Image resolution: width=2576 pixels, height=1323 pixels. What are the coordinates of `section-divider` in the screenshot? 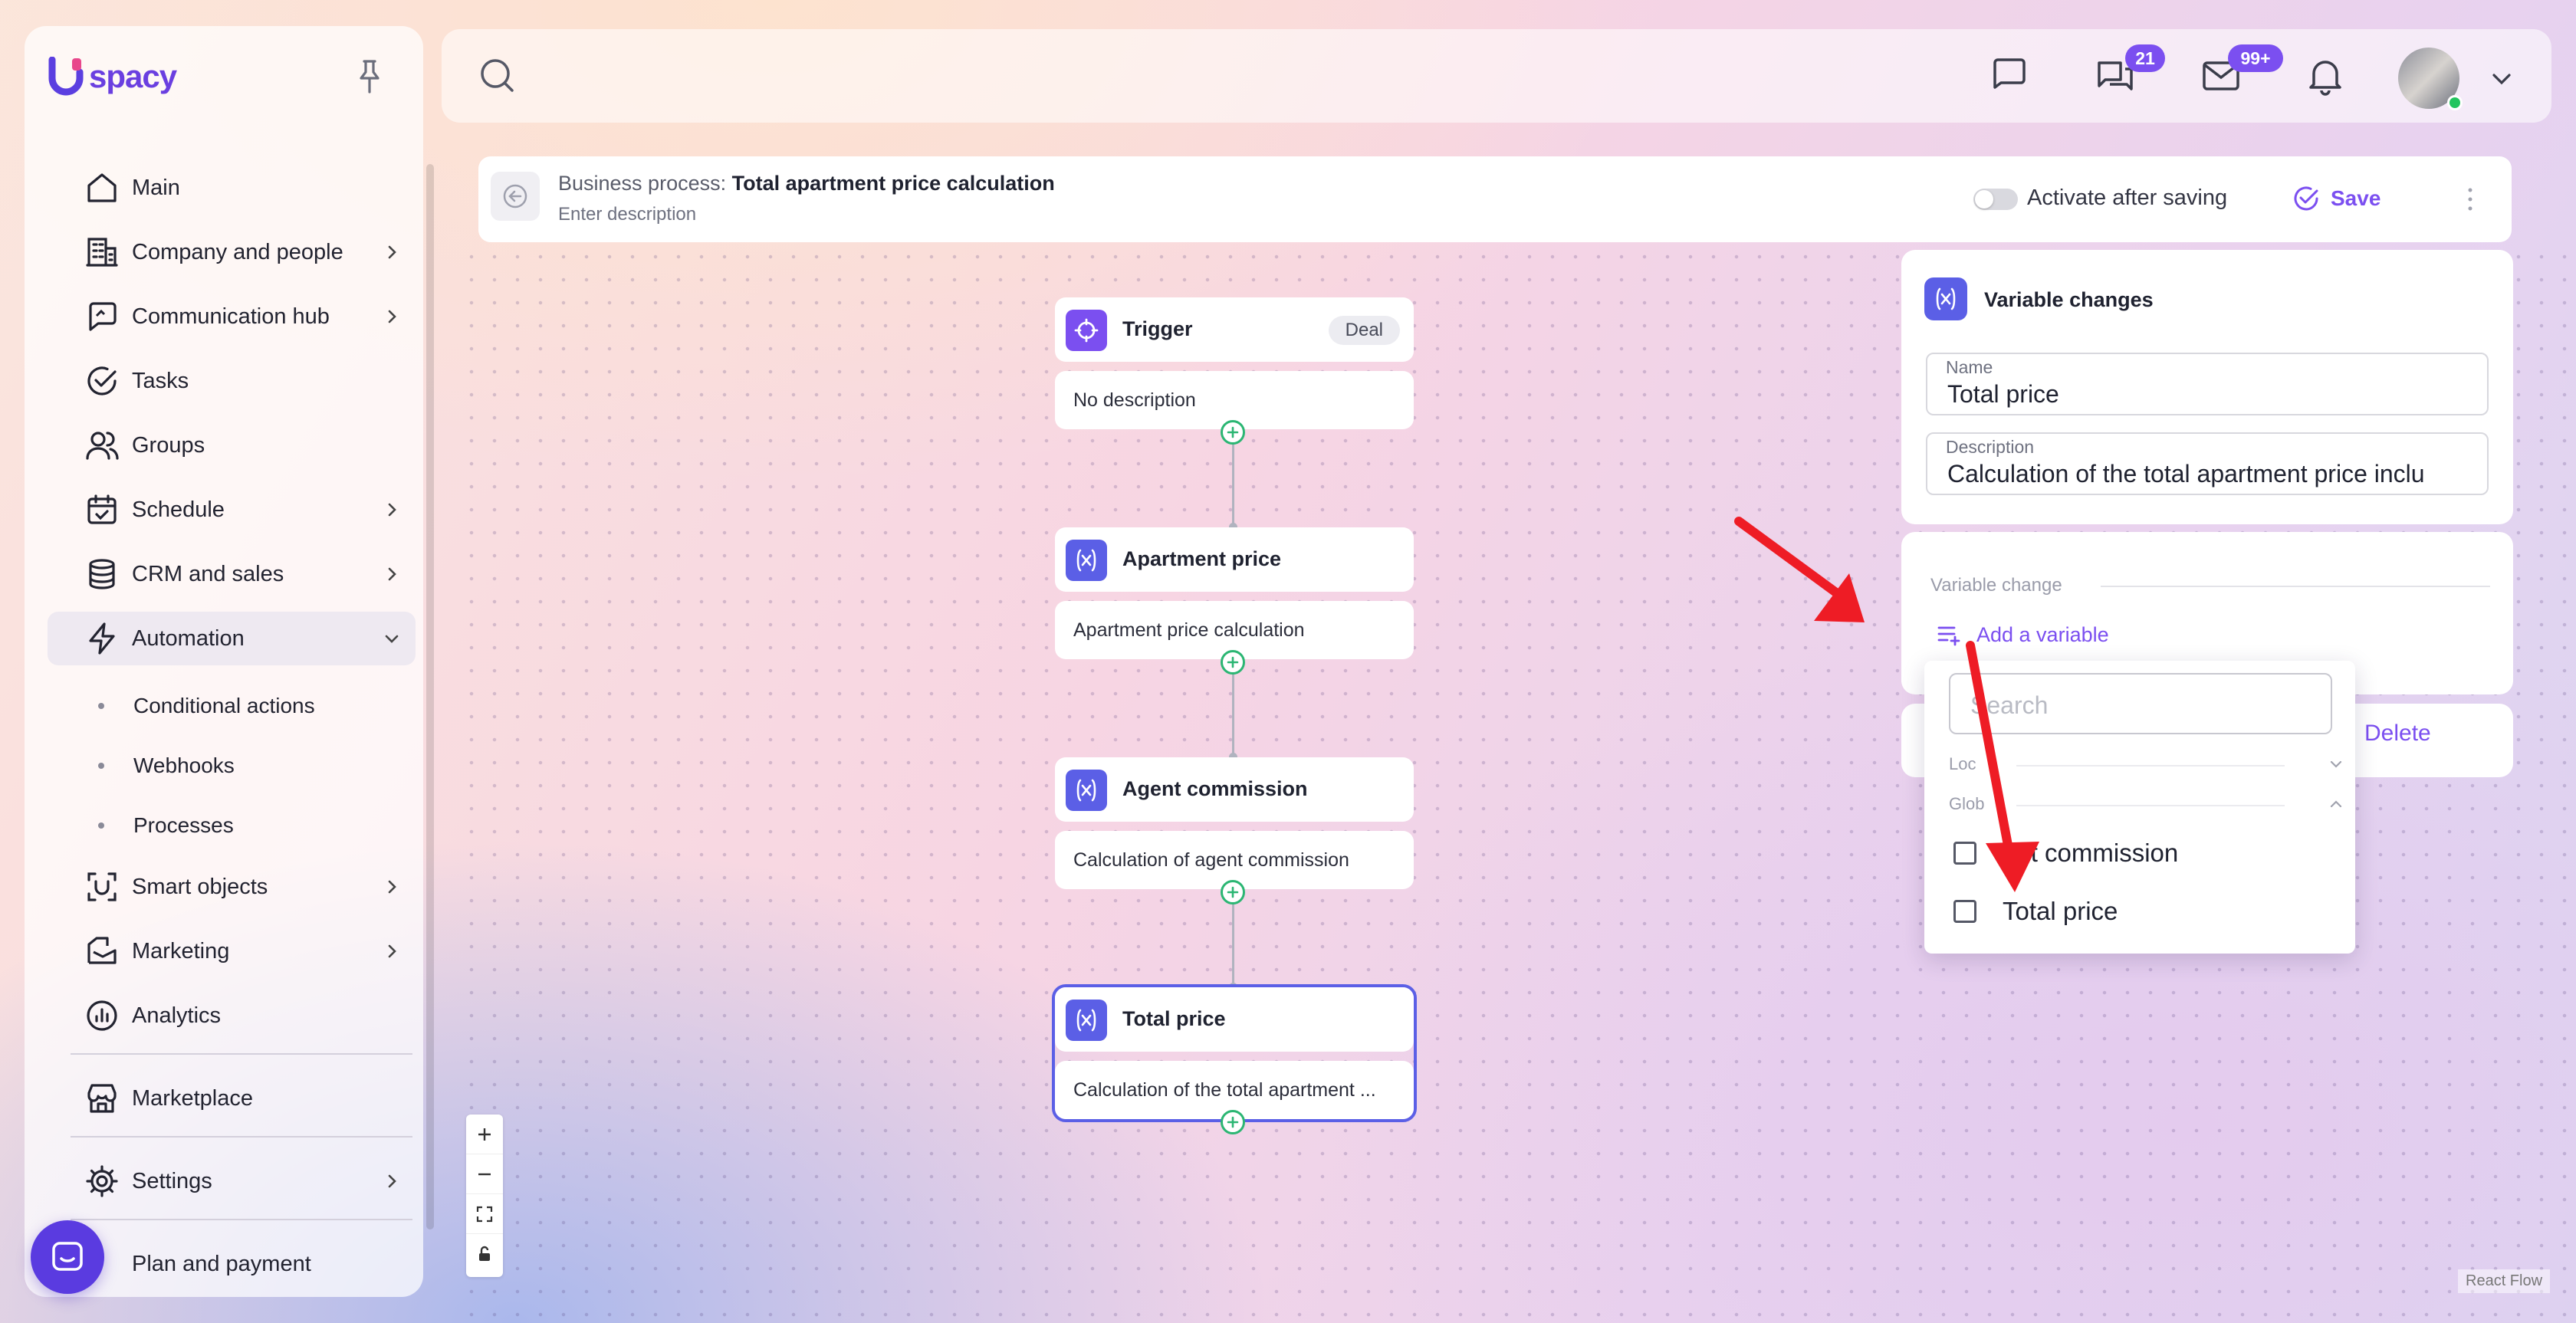 It's located at (2295, 586).